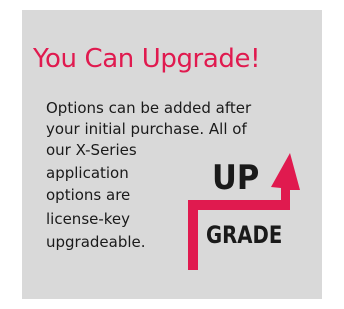 This screenshot has width=344, height=309. Describe the element at coordinates (88, 195) in the screenshot. I see `description-line: options are` at that location.